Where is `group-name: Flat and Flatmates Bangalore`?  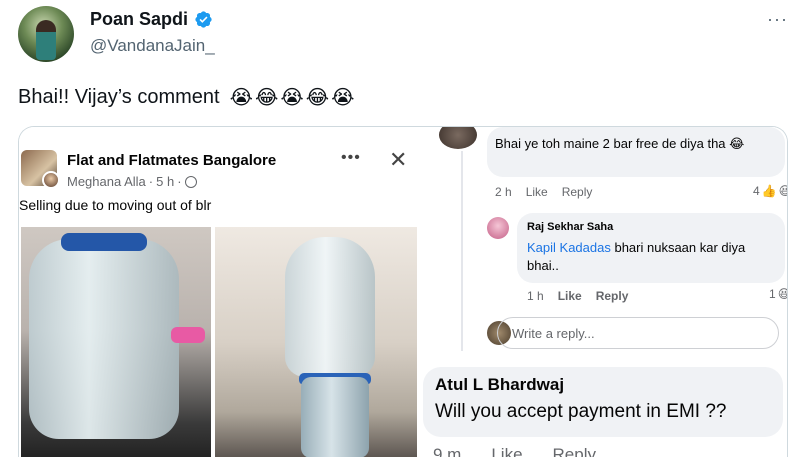
group-name: Flat and Flatmates Bangalore is located at coordinates (172, 160).